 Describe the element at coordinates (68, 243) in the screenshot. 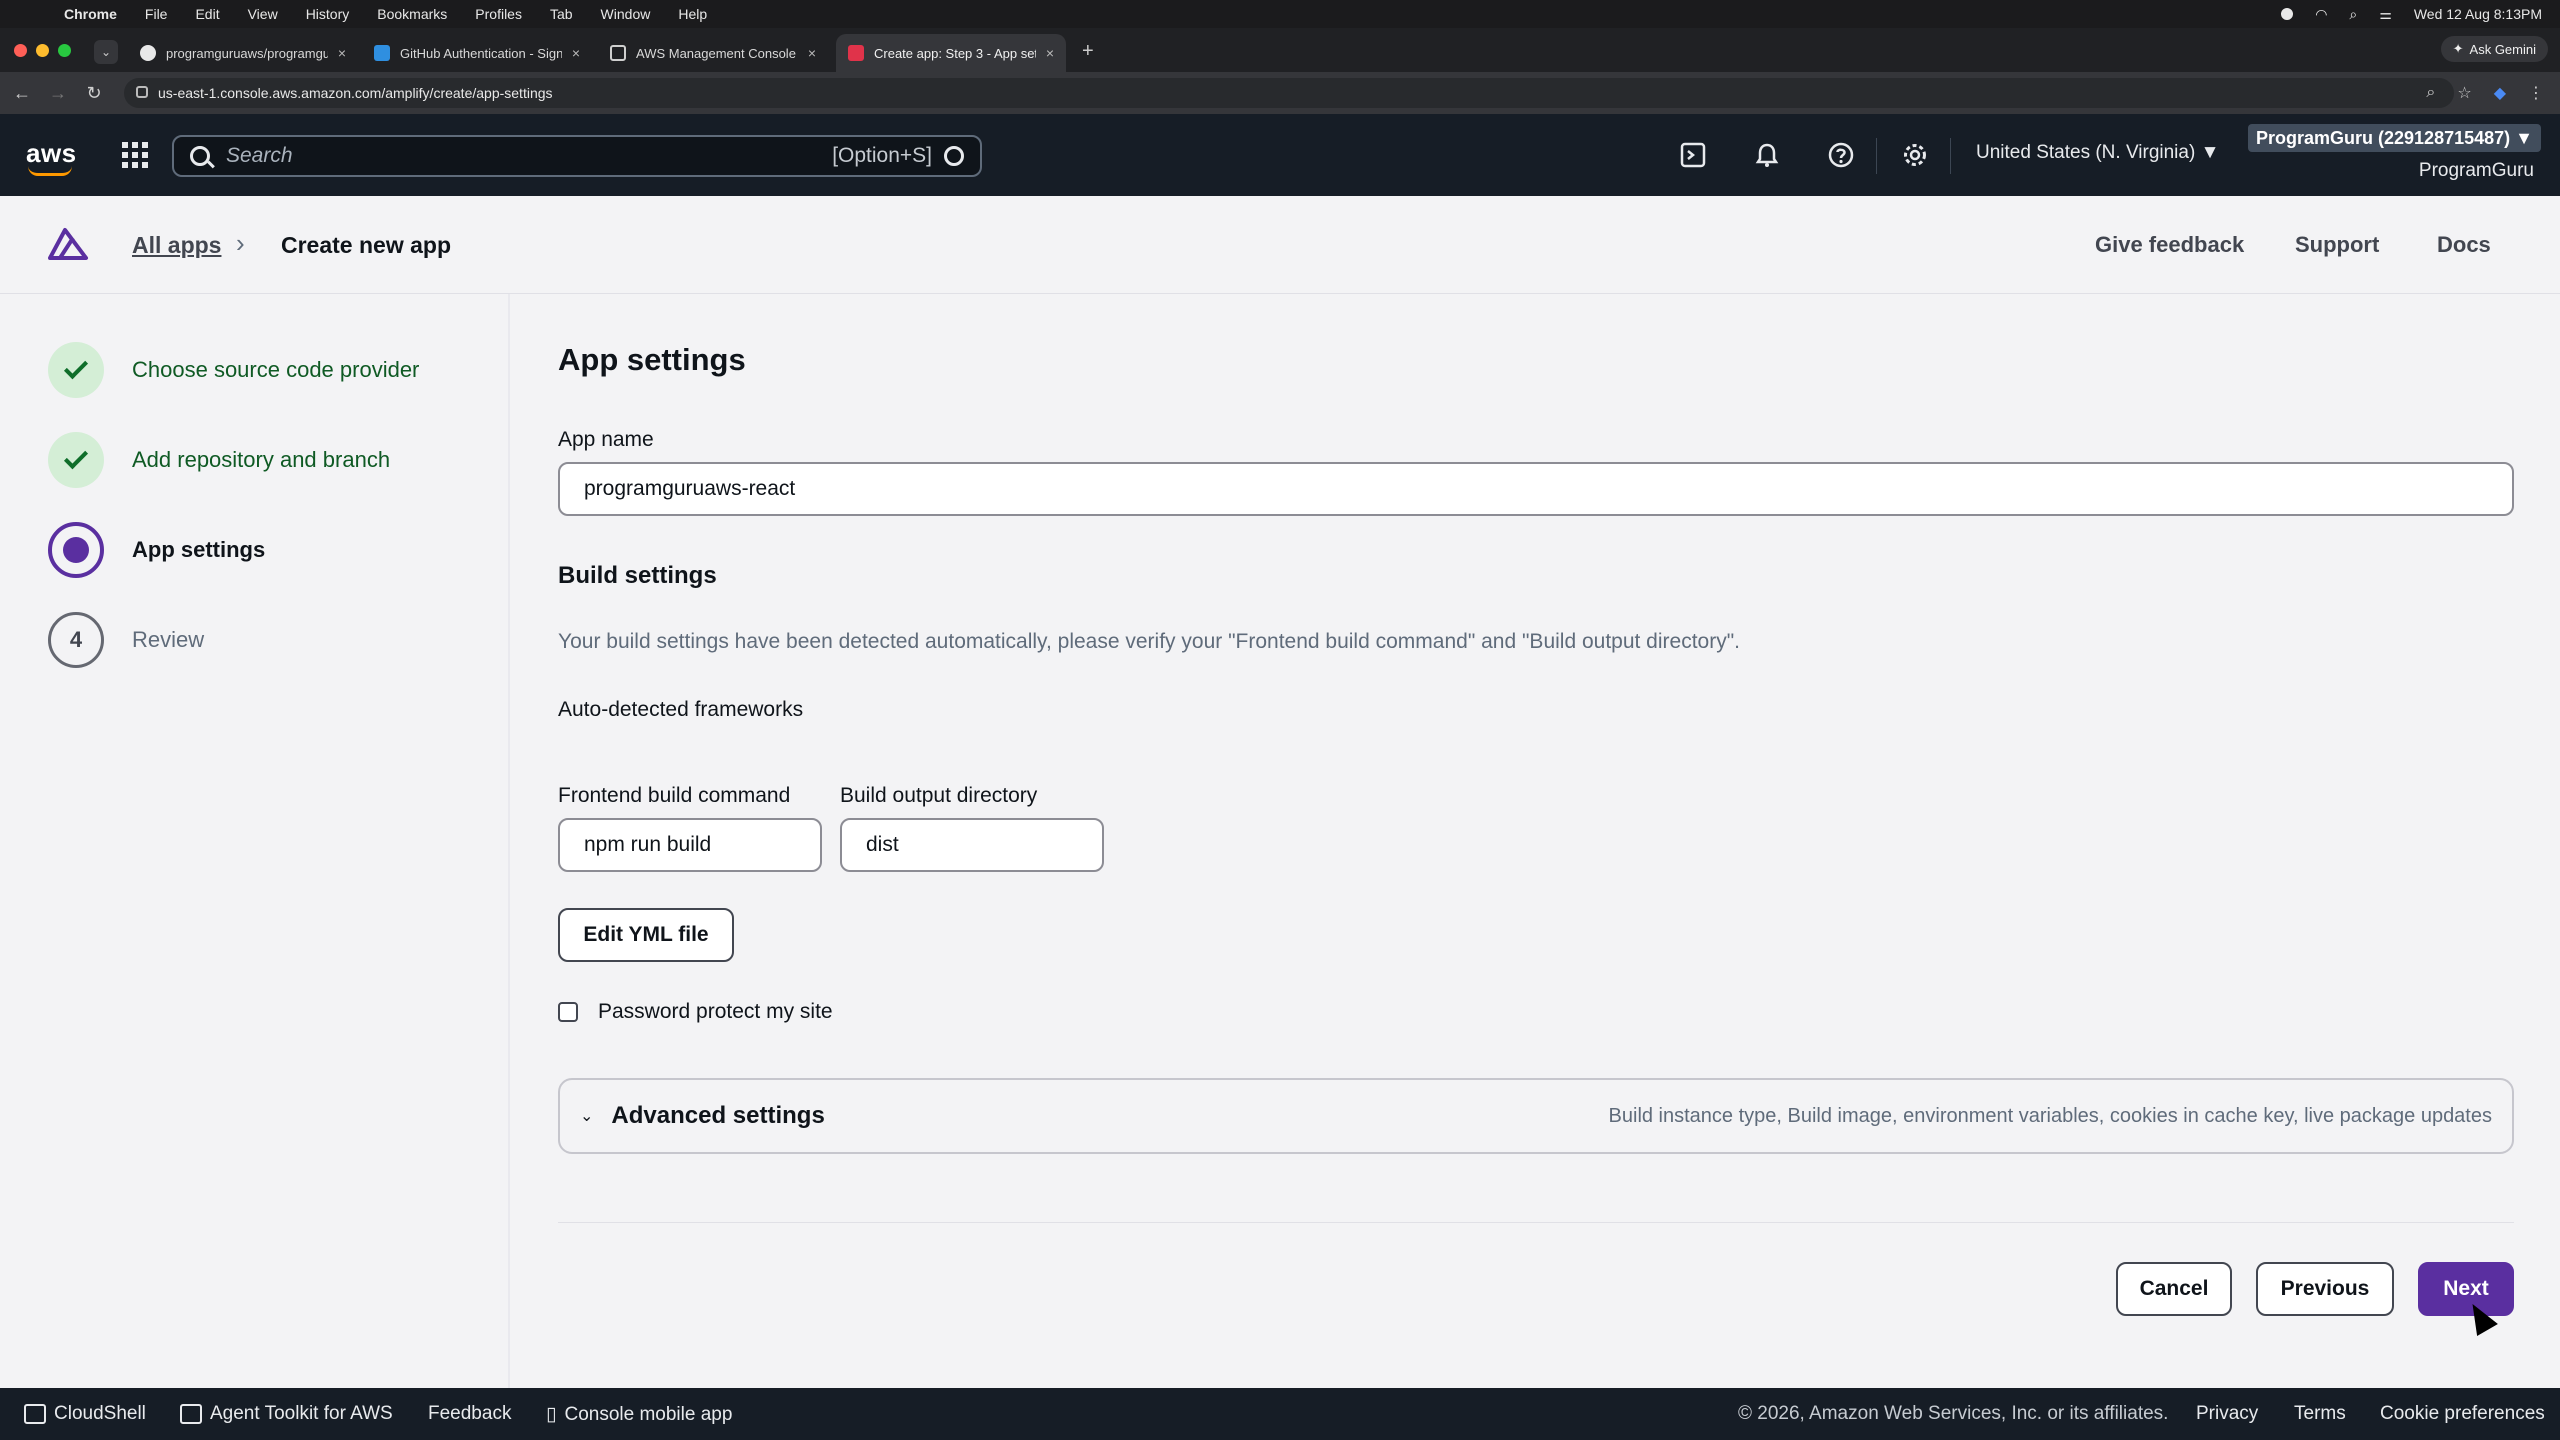

I see `amplify-logo-icon` at that location.